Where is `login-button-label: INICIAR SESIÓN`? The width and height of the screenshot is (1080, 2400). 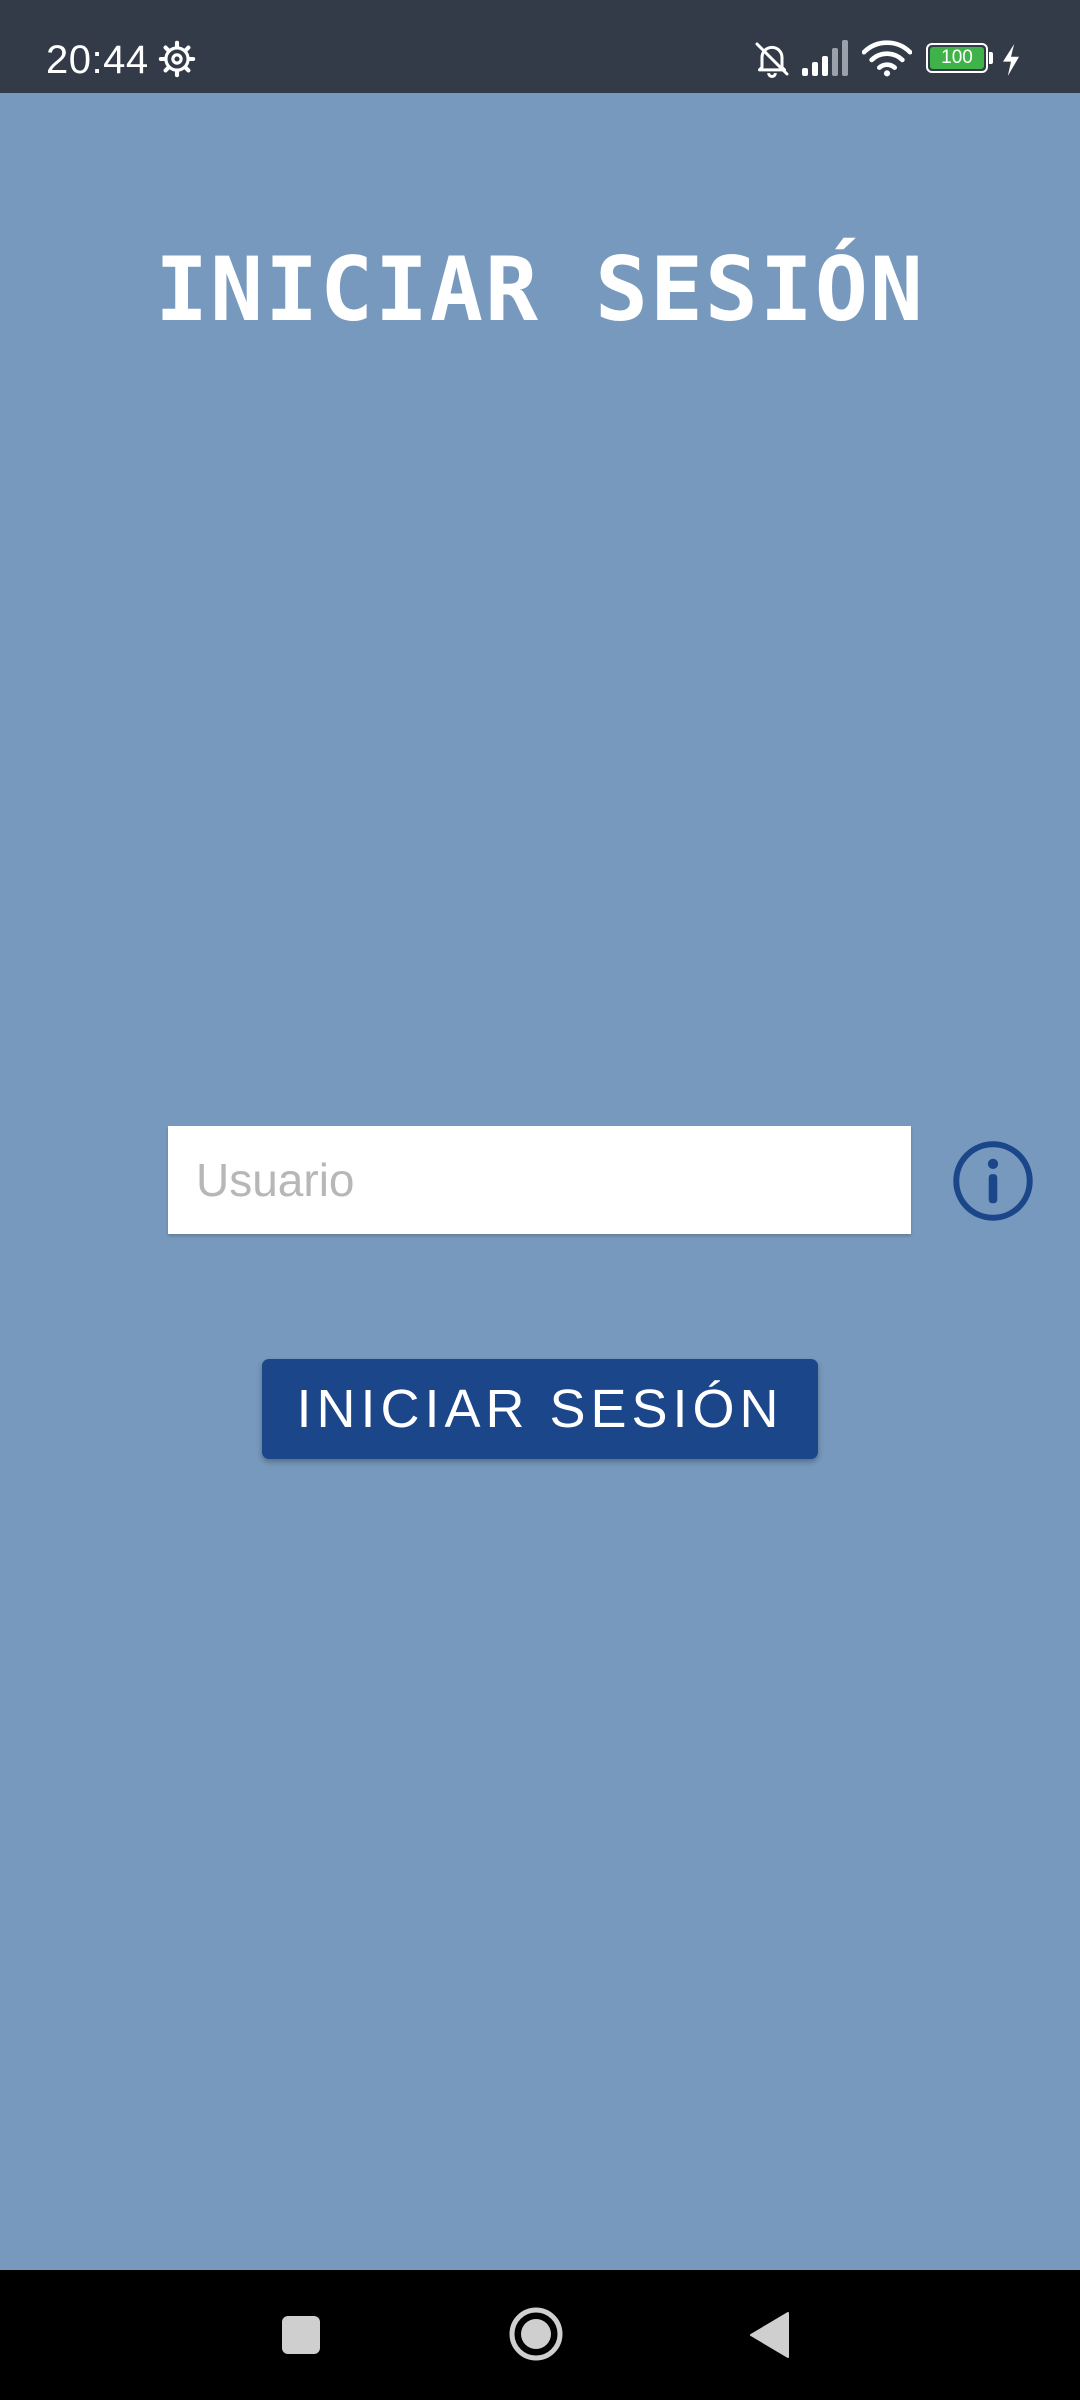
login-button-label: INICIAR SESIÓN is located at coordinates (540, 1409).